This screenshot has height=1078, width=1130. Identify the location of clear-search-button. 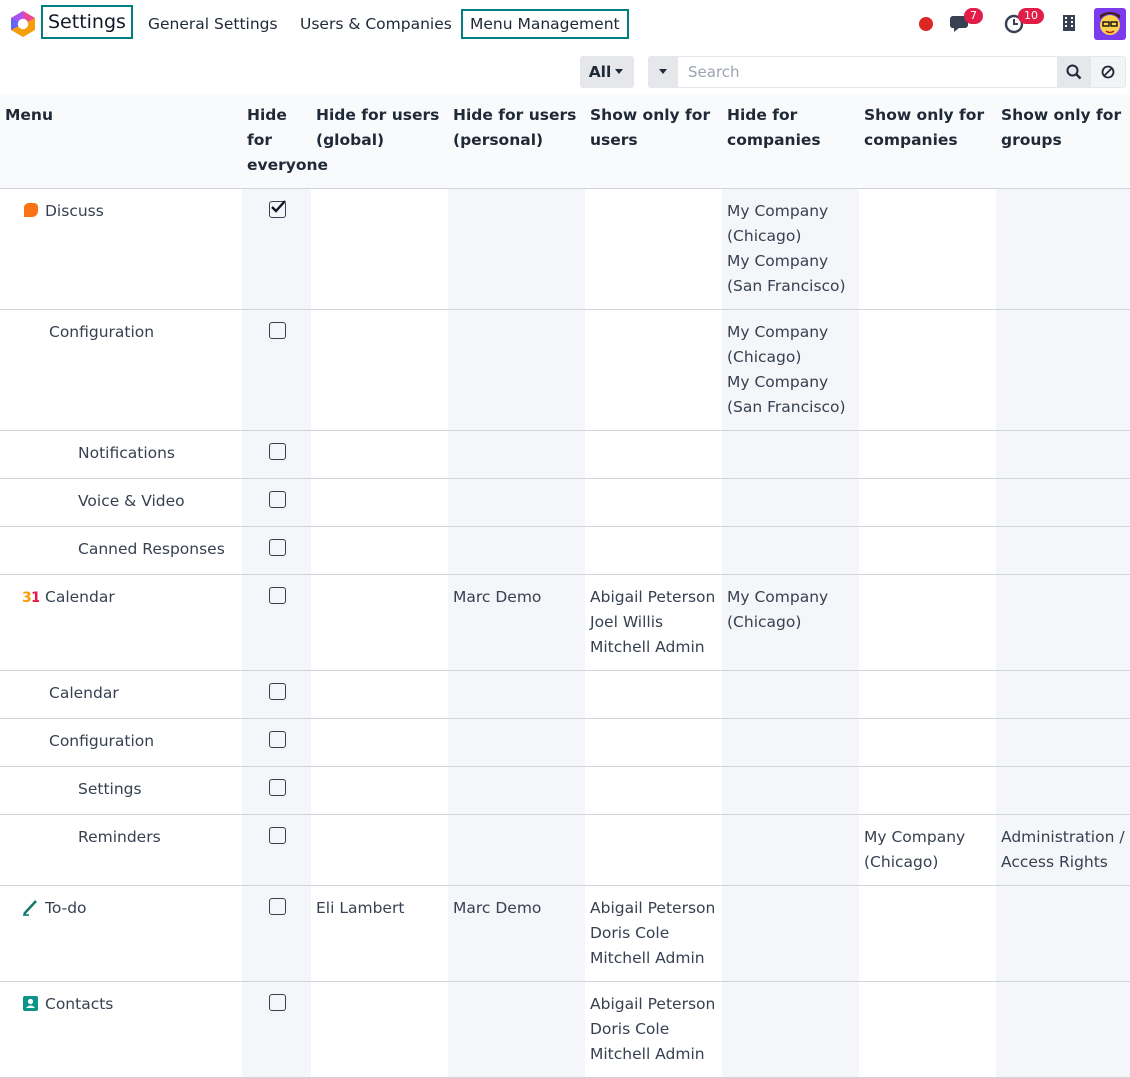
(1108, 72).